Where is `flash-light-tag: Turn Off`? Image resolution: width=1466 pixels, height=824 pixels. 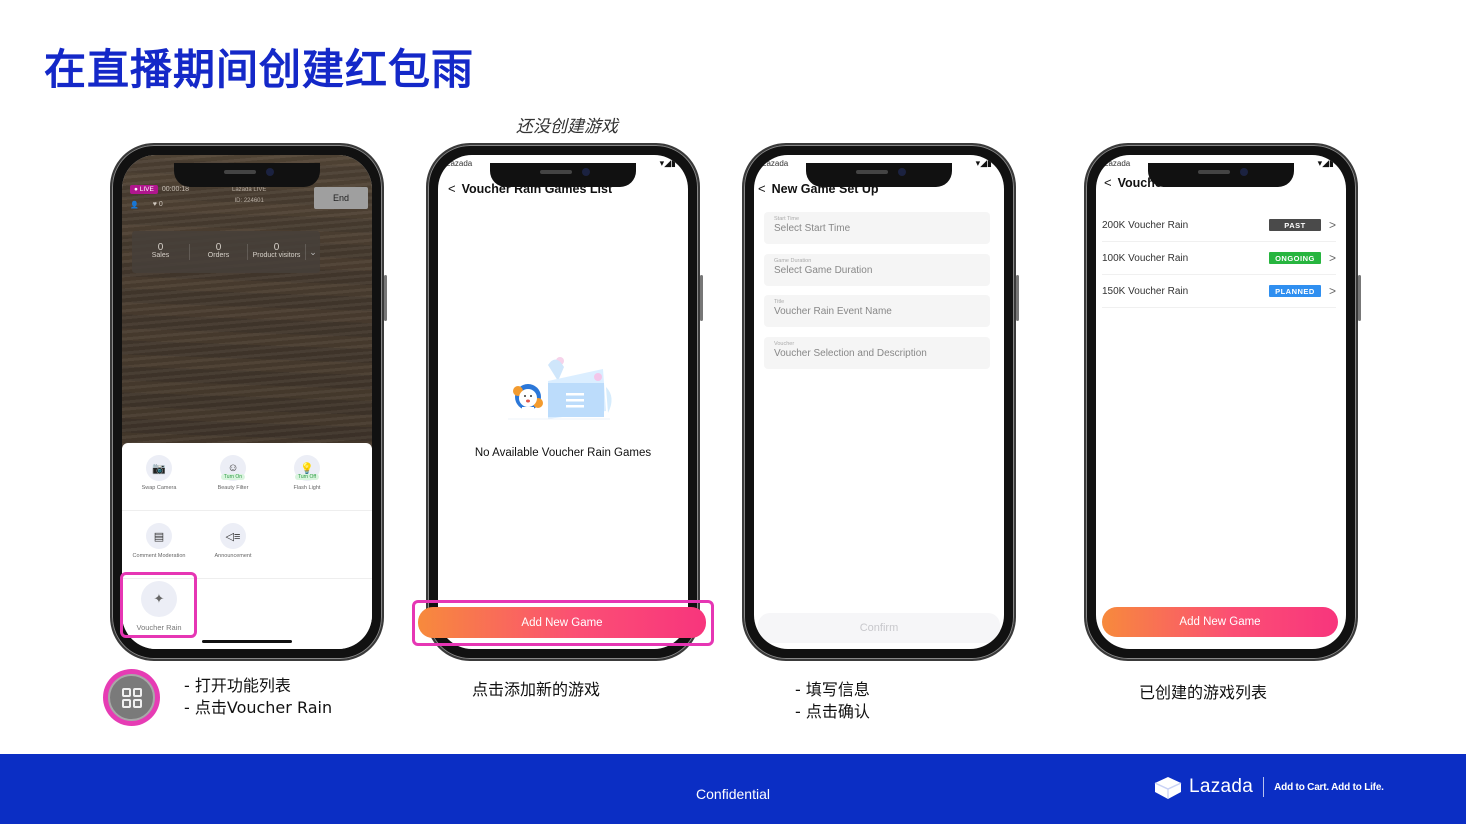 flash-light-tag: Turn Off is located at coordinates (307, 477).